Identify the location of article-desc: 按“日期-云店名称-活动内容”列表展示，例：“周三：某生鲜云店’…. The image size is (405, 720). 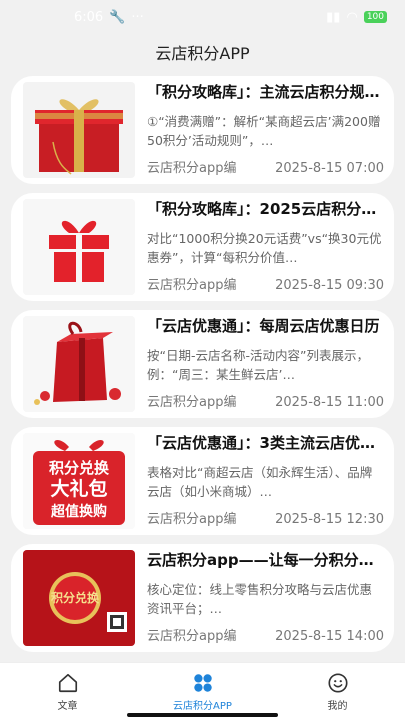
(258, 365).